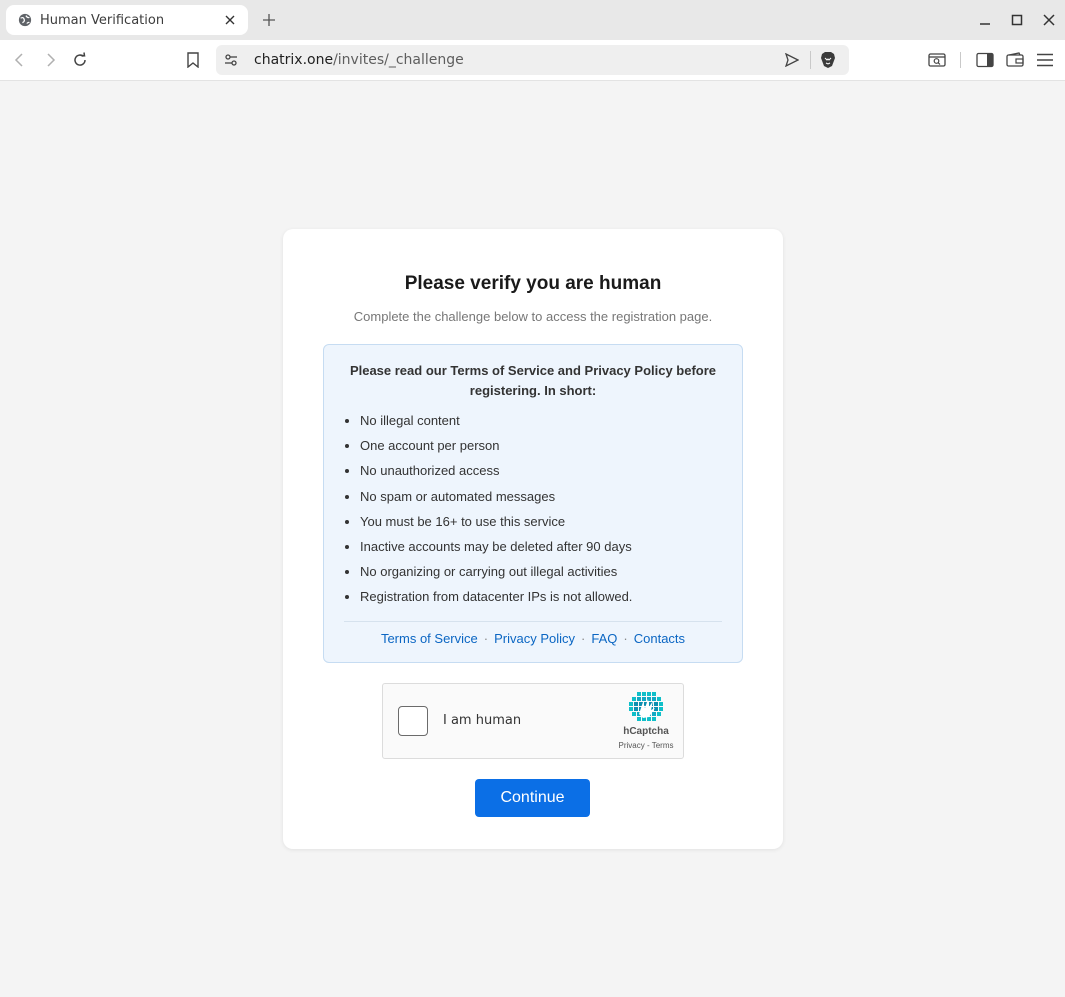 The image size is (1065, 997). Describe the element at coordinates (294, 60) in the screenshot. I see `url-host: chatrix.one` at that location.